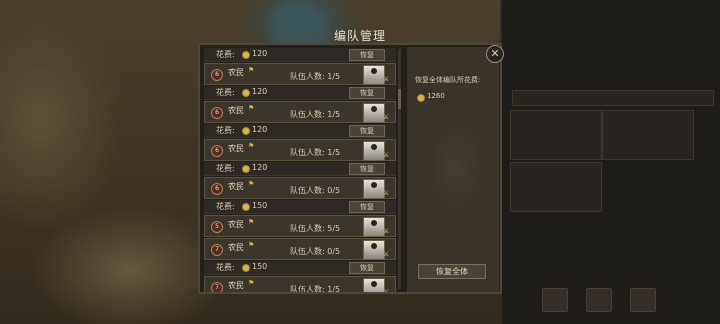  I want to click on squad-row: 7 农民 ⚑ 队伍人数: 1/5 ⚔, so click(300, 284).